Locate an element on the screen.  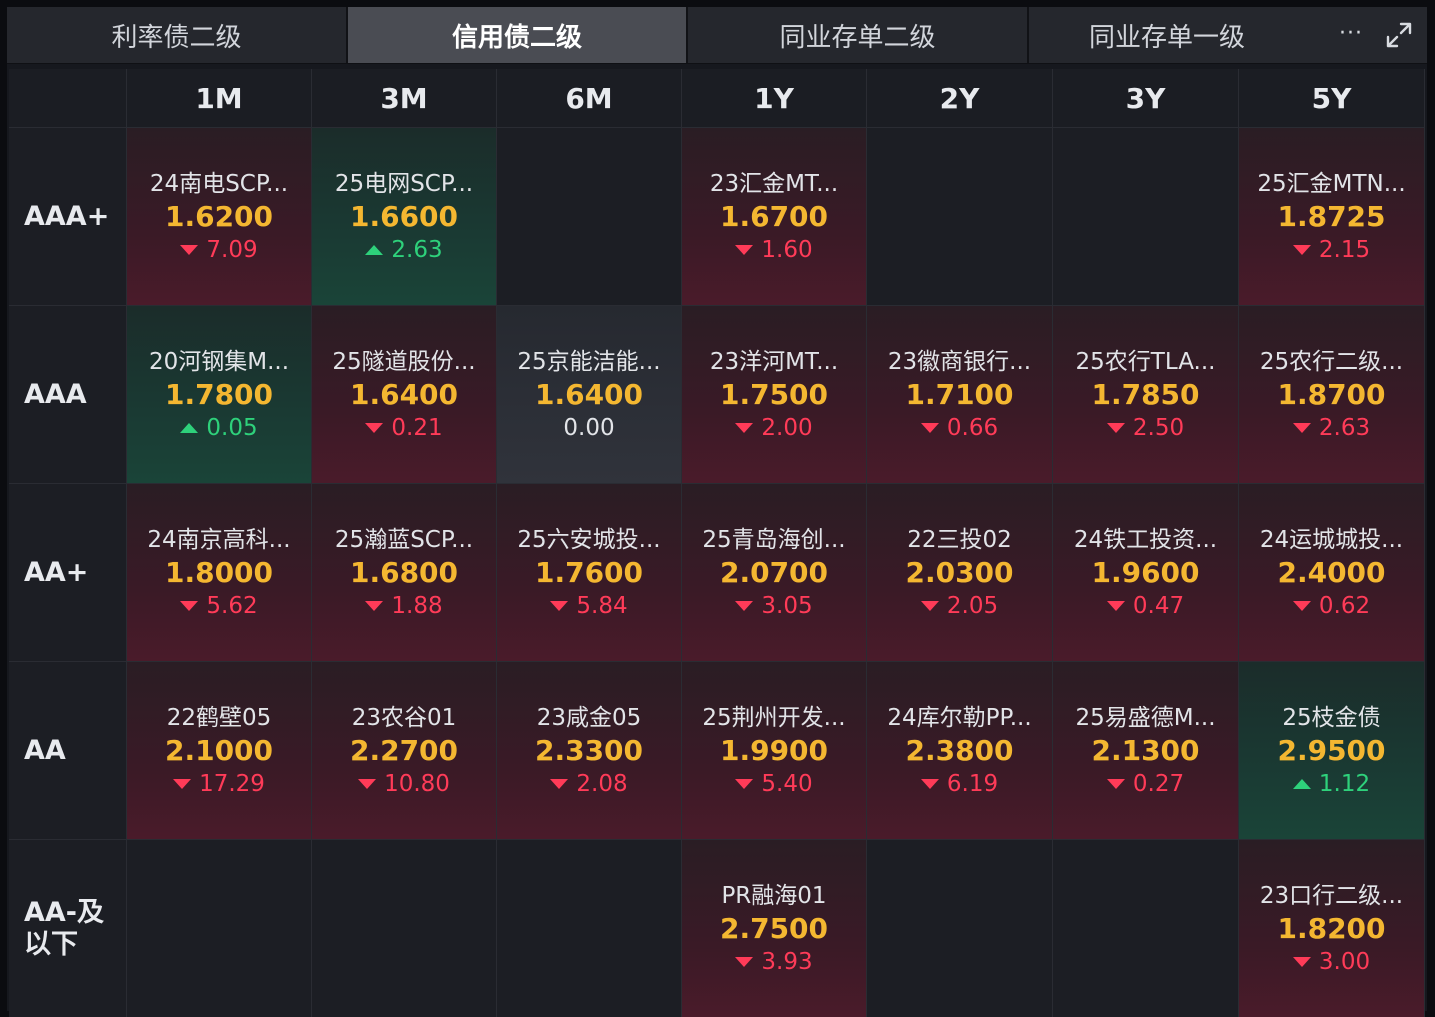
bond-cell-5y: 25农行二级... 1.8700 2.63 is located at coordinates (1332, 394).